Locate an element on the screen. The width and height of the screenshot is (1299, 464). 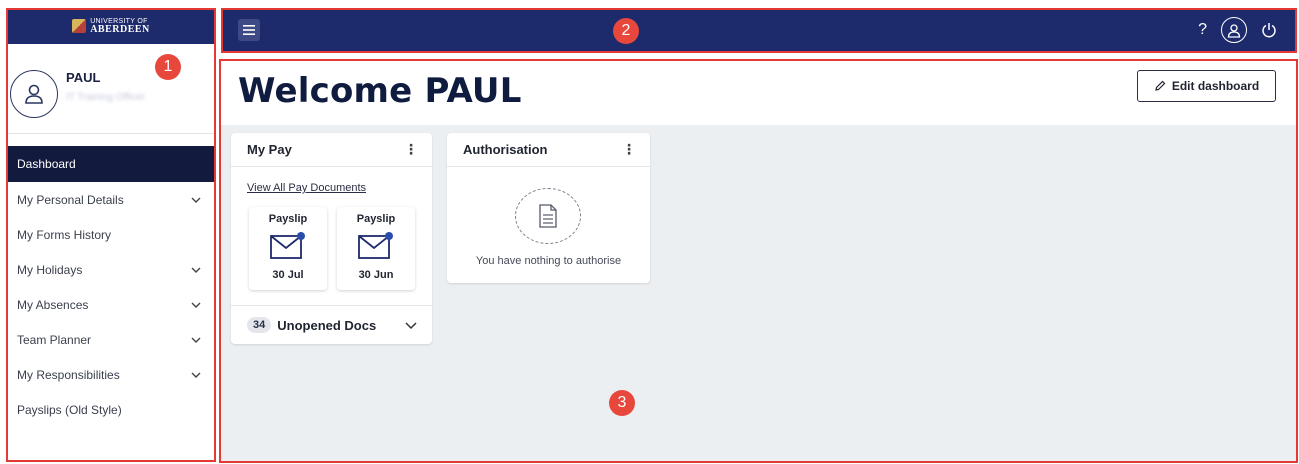
sidebar-item-responsibilities: My Responsibilities is located at coordinates (111, 374).